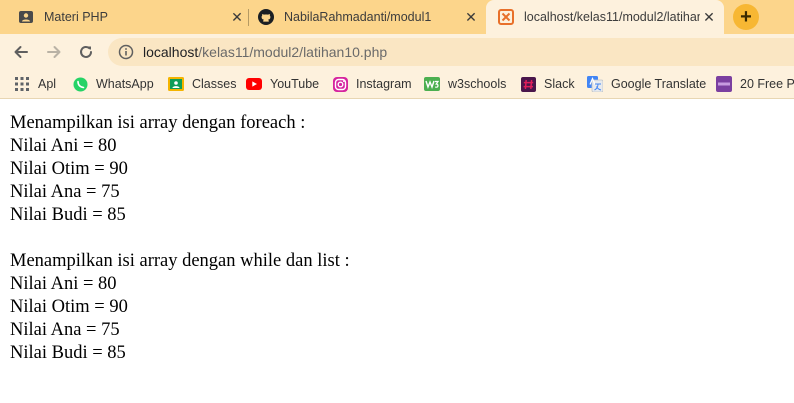  Describe the element at coordinates (35, 84) in the screenshot. I see `bookmark-apl: Apl` at that location.